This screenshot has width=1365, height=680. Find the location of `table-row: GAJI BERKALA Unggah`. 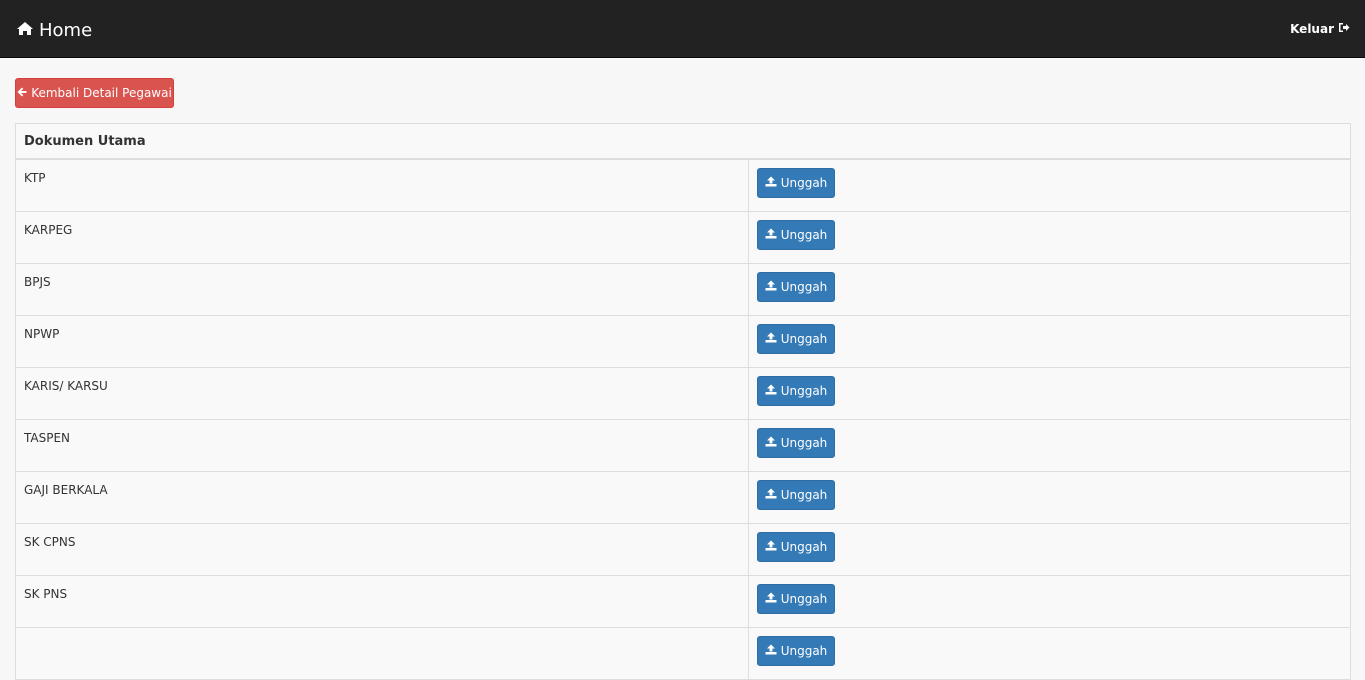

table-row: GAJI BERKALA Unggah is located at coordinates (683, 498).